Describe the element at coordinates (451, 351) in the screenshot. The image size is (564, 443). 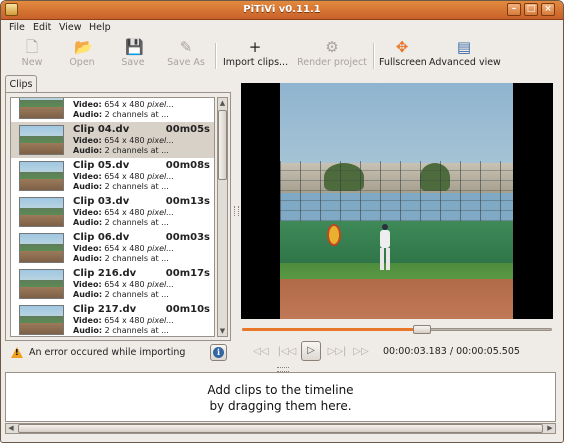
I see `timecode-display: 00:00:03.183 / 00:00:05.505` at that location.